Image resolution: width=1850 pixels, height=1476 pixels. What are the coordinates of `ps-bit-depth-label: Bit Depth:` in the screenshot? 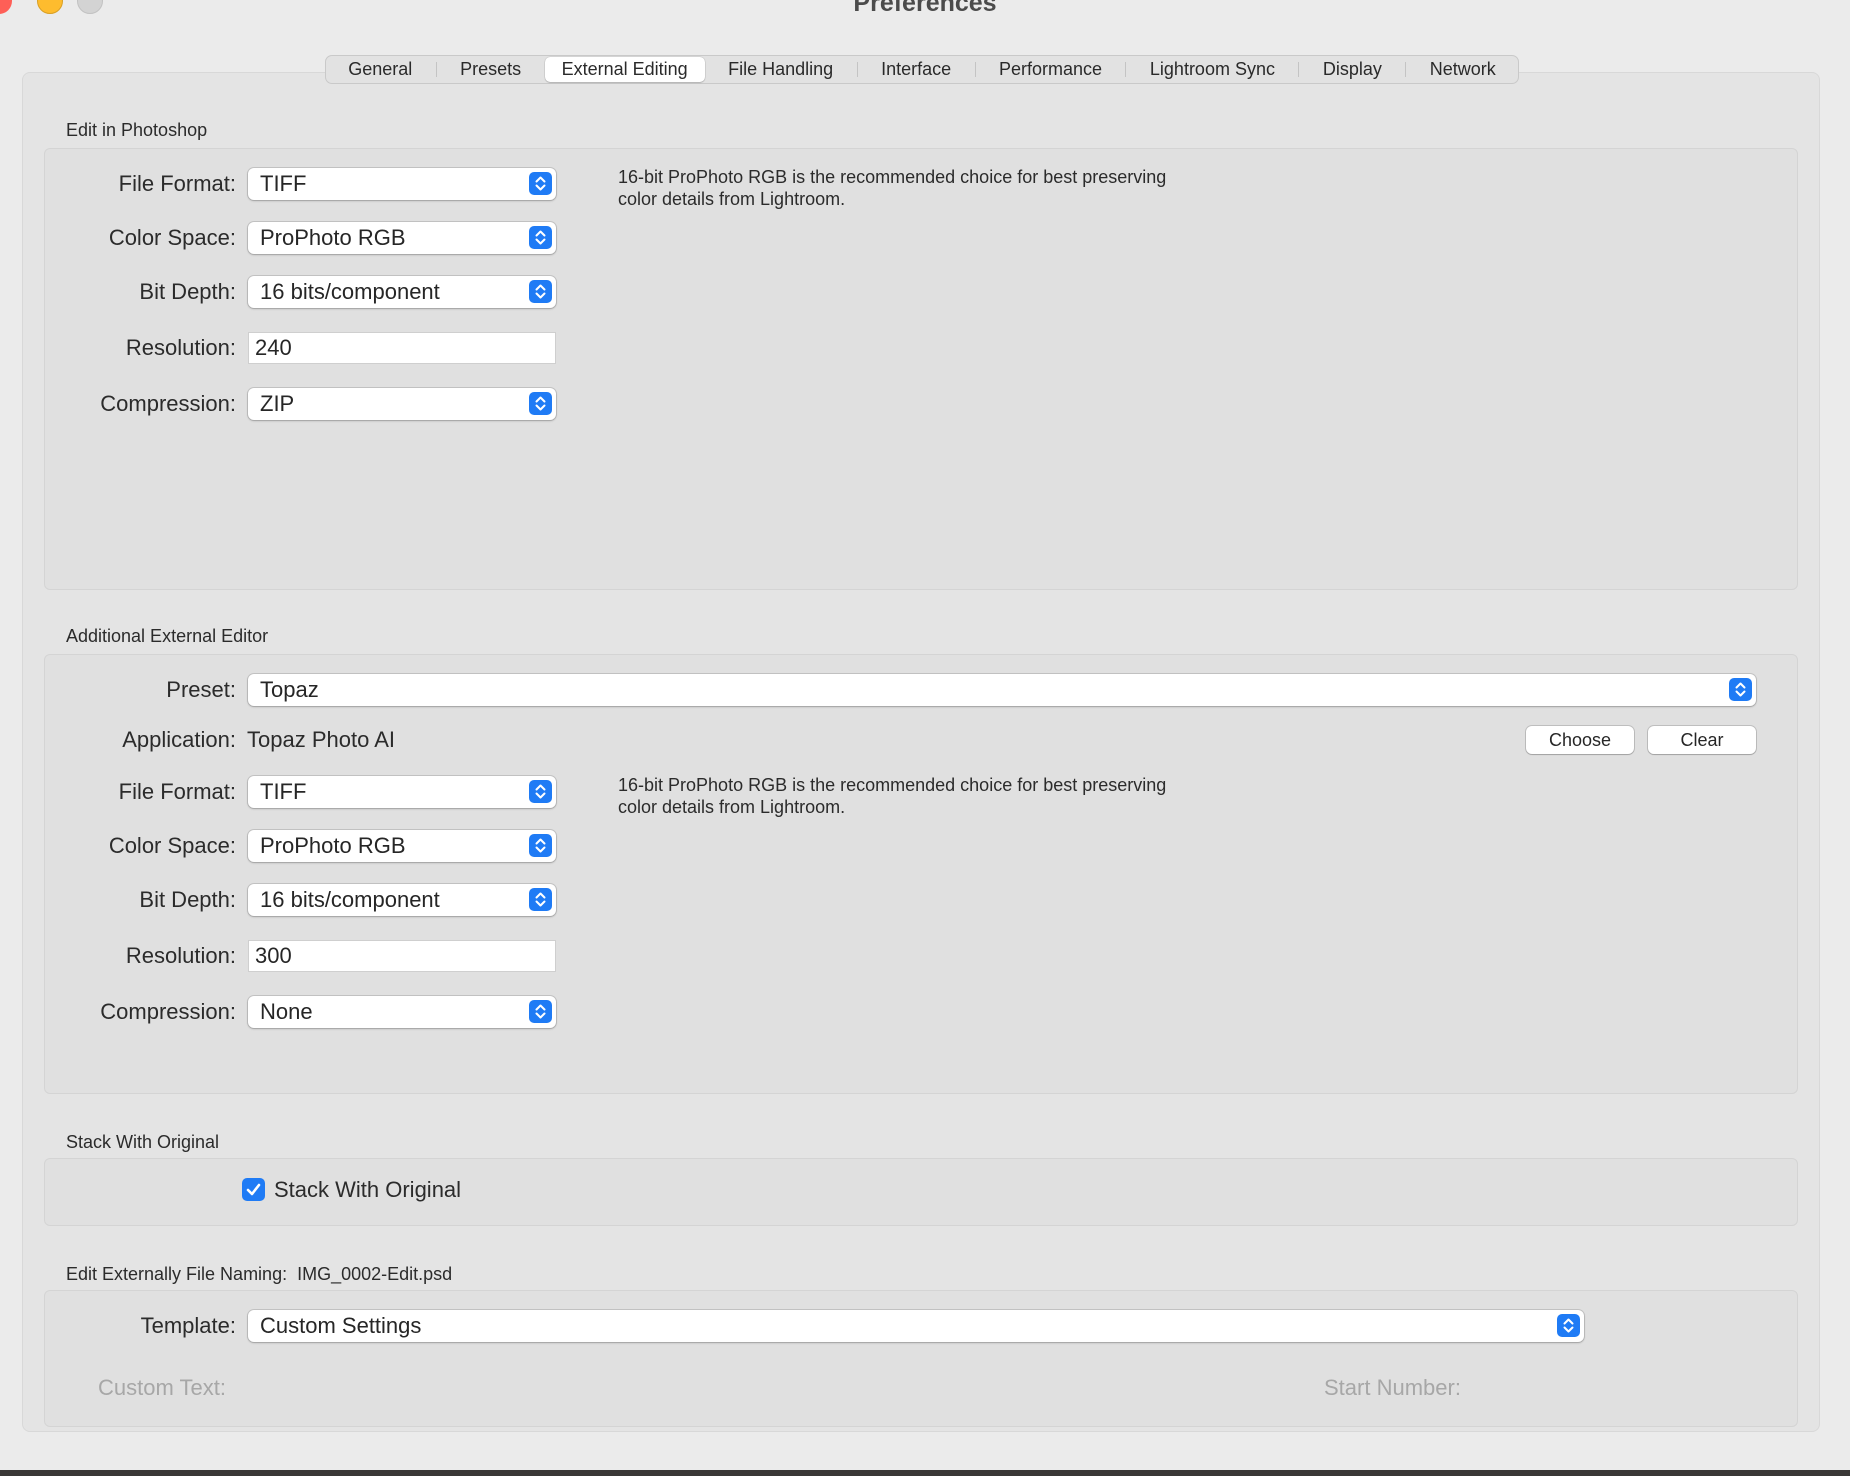 It's located at (187, 291).